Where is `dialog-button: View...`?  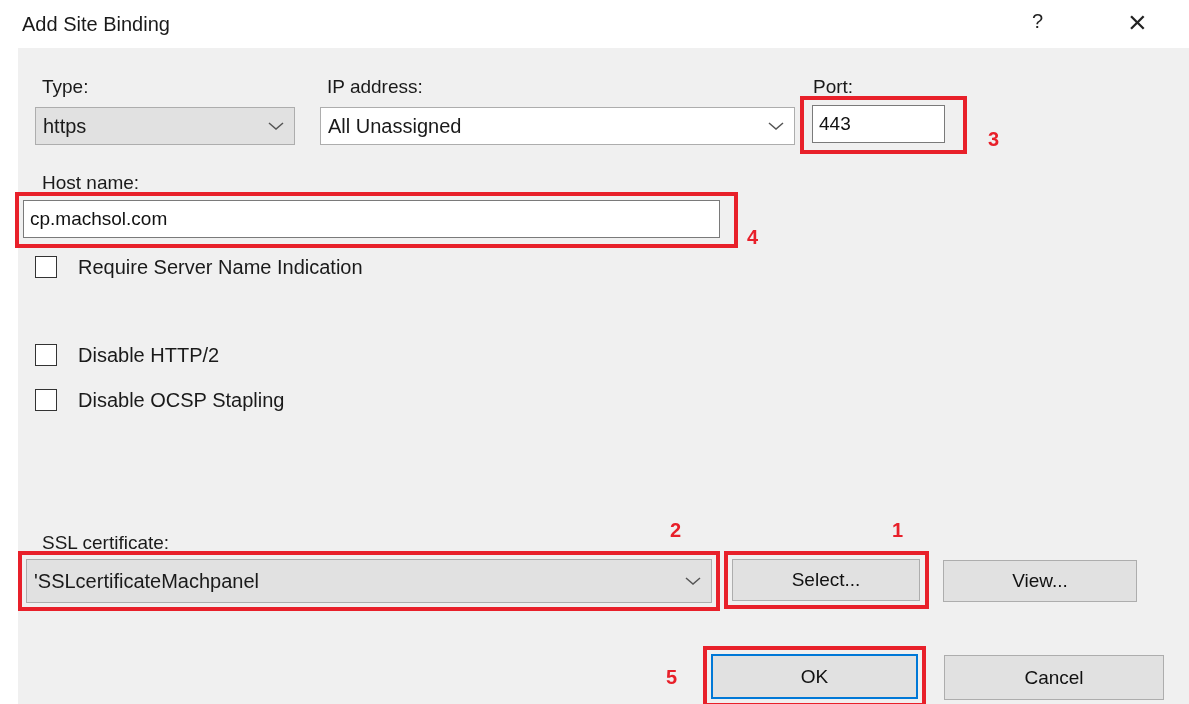 dialog-button: View... is located at coordinates (1040, 581).